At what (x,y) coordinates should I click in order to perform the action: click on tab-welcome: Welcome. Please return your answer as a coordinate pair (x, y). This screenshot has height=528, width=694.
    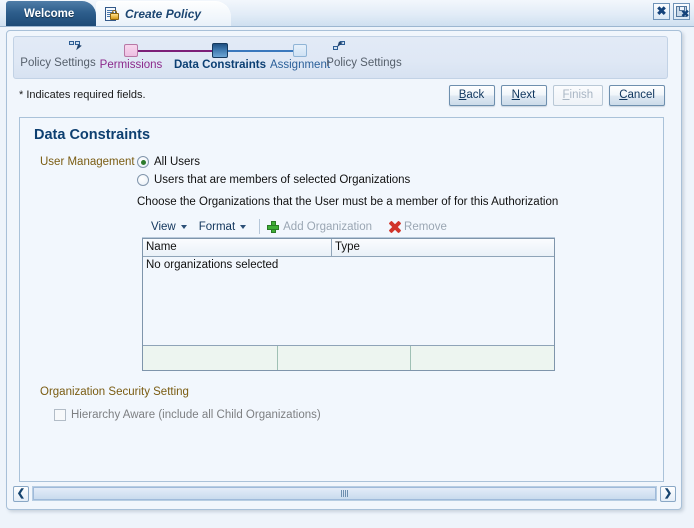
    Looking at the image, I should click on (51, 13).